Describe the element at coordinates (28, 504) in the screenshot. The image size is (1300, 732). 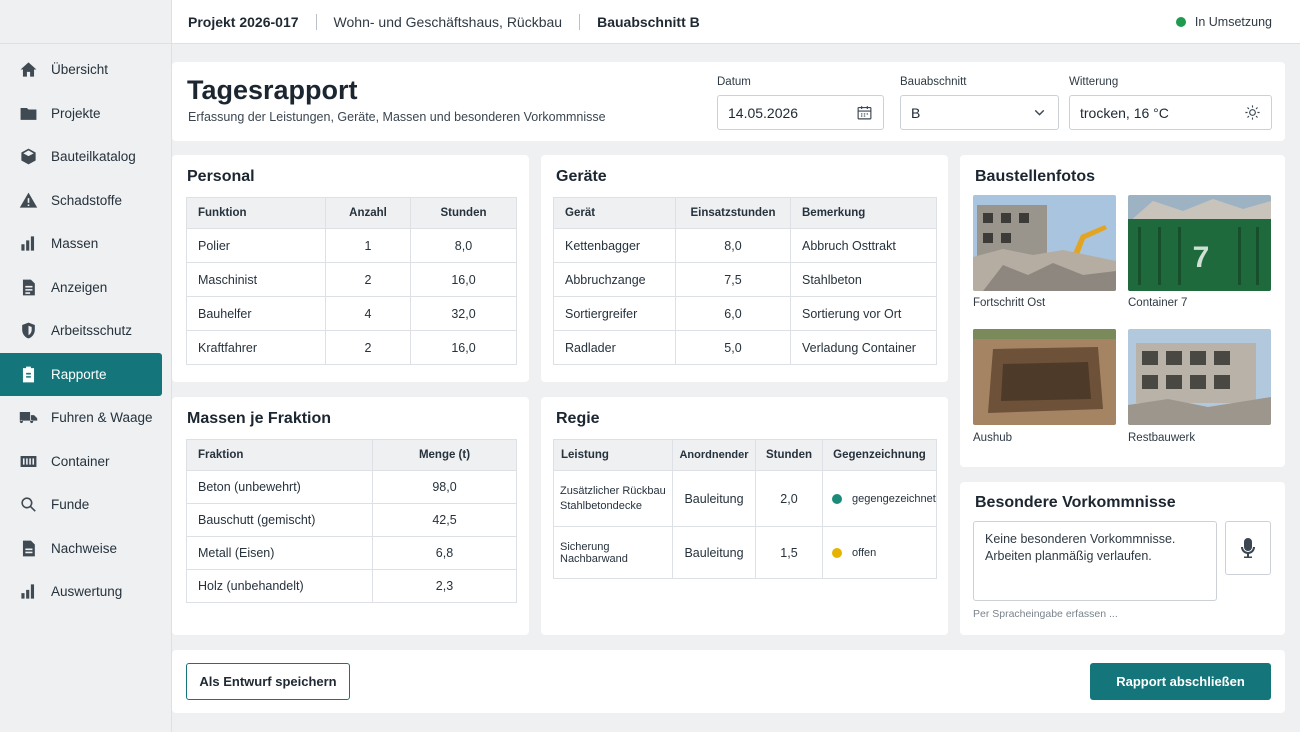
I see `search-icon` at that location.